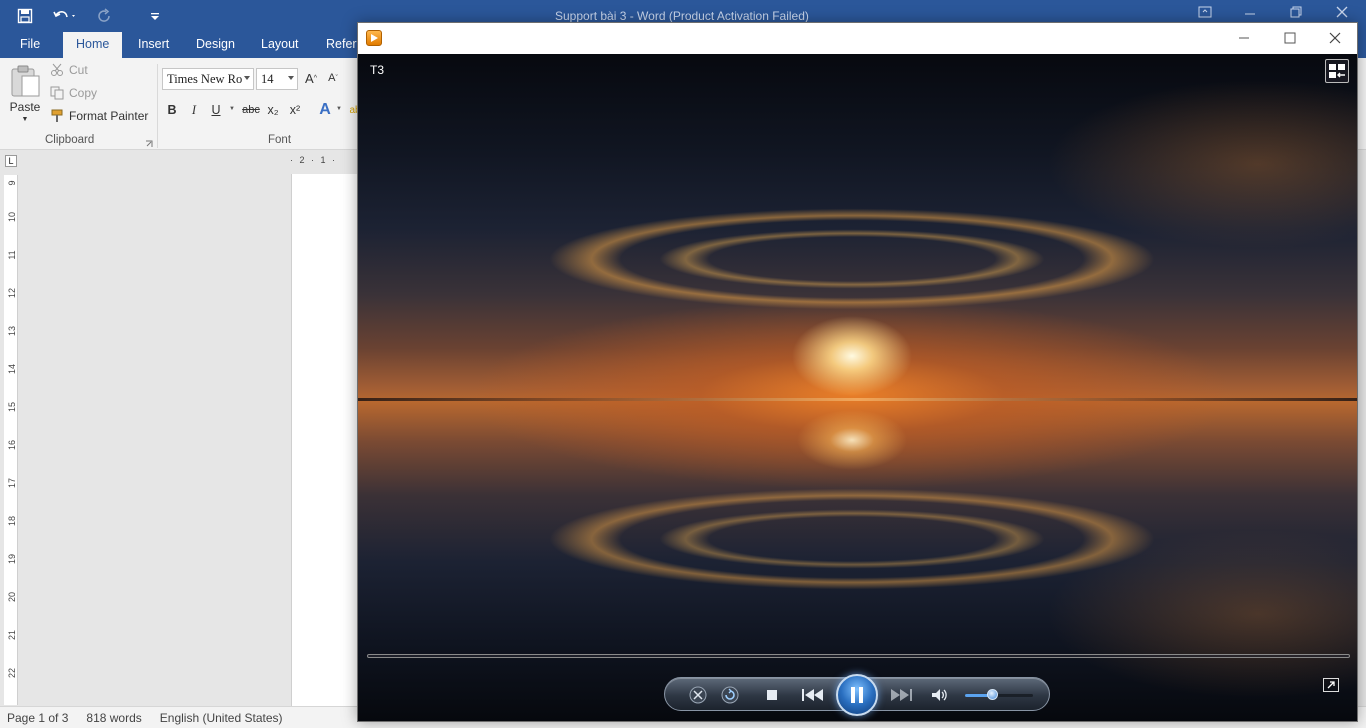 The height and width of the screenshot is (728, 1366). I want to click on ruler-mark: 14, so click(12, 369).